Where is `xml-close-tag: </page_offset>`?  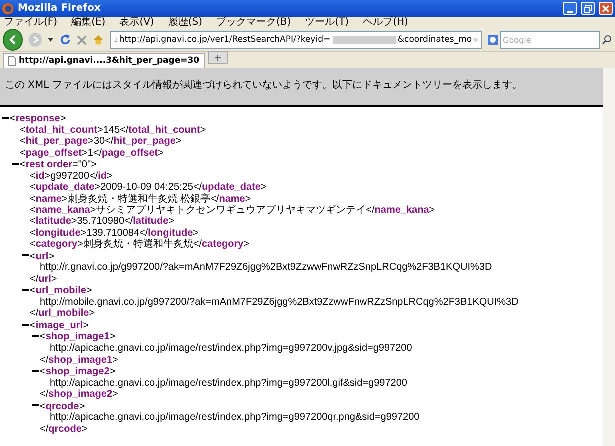 xml-close-tag: </page_offset> is located at coordinates (128, 153).